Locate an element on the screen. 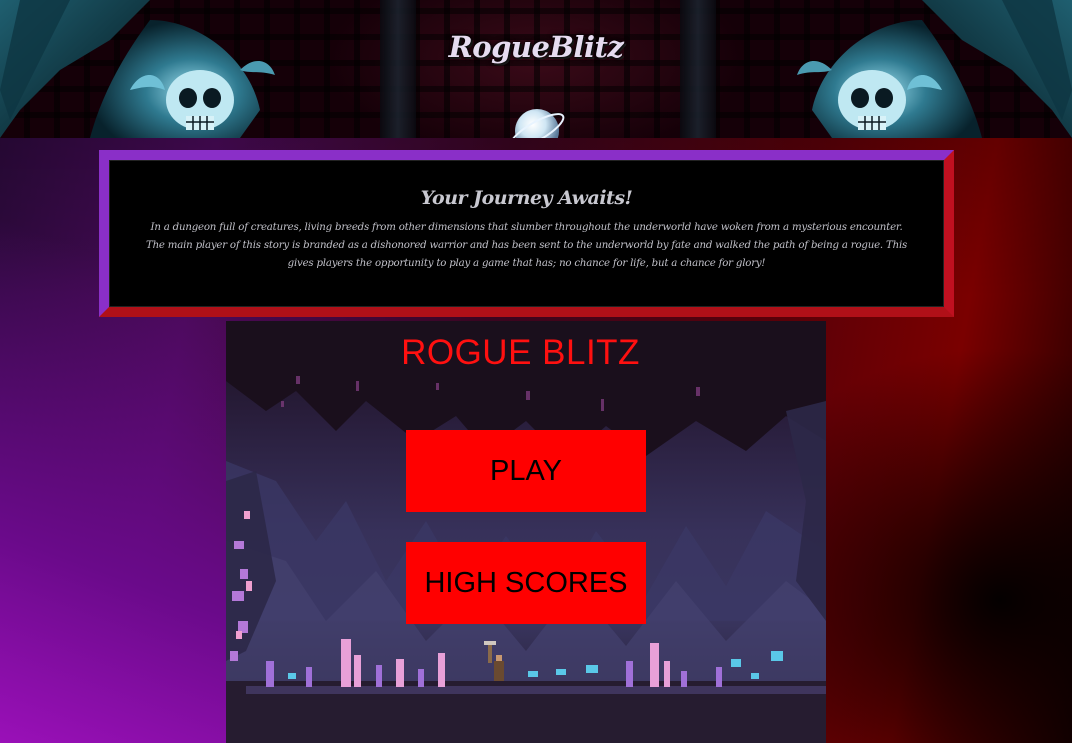 The height and width of the screenshot is (743, 1072). story-heading: Your Journey Awaits! is located at coordinates (526, 198).